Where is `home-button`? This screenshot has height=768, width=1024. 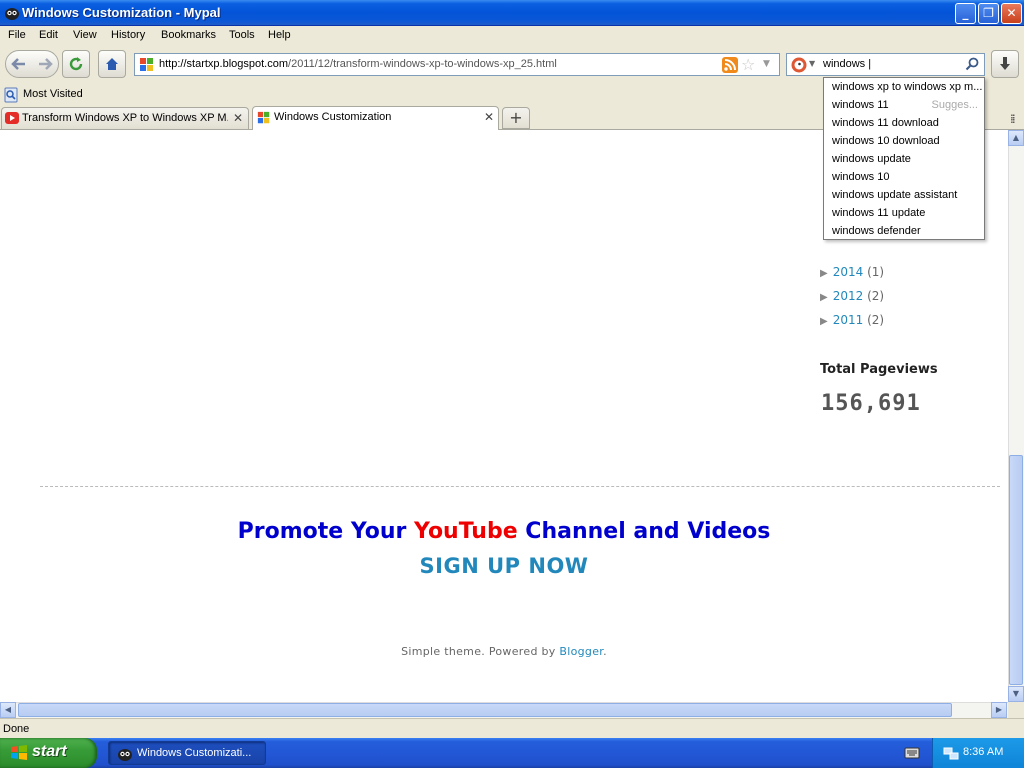 home-button is located at coordinates (112, 64).